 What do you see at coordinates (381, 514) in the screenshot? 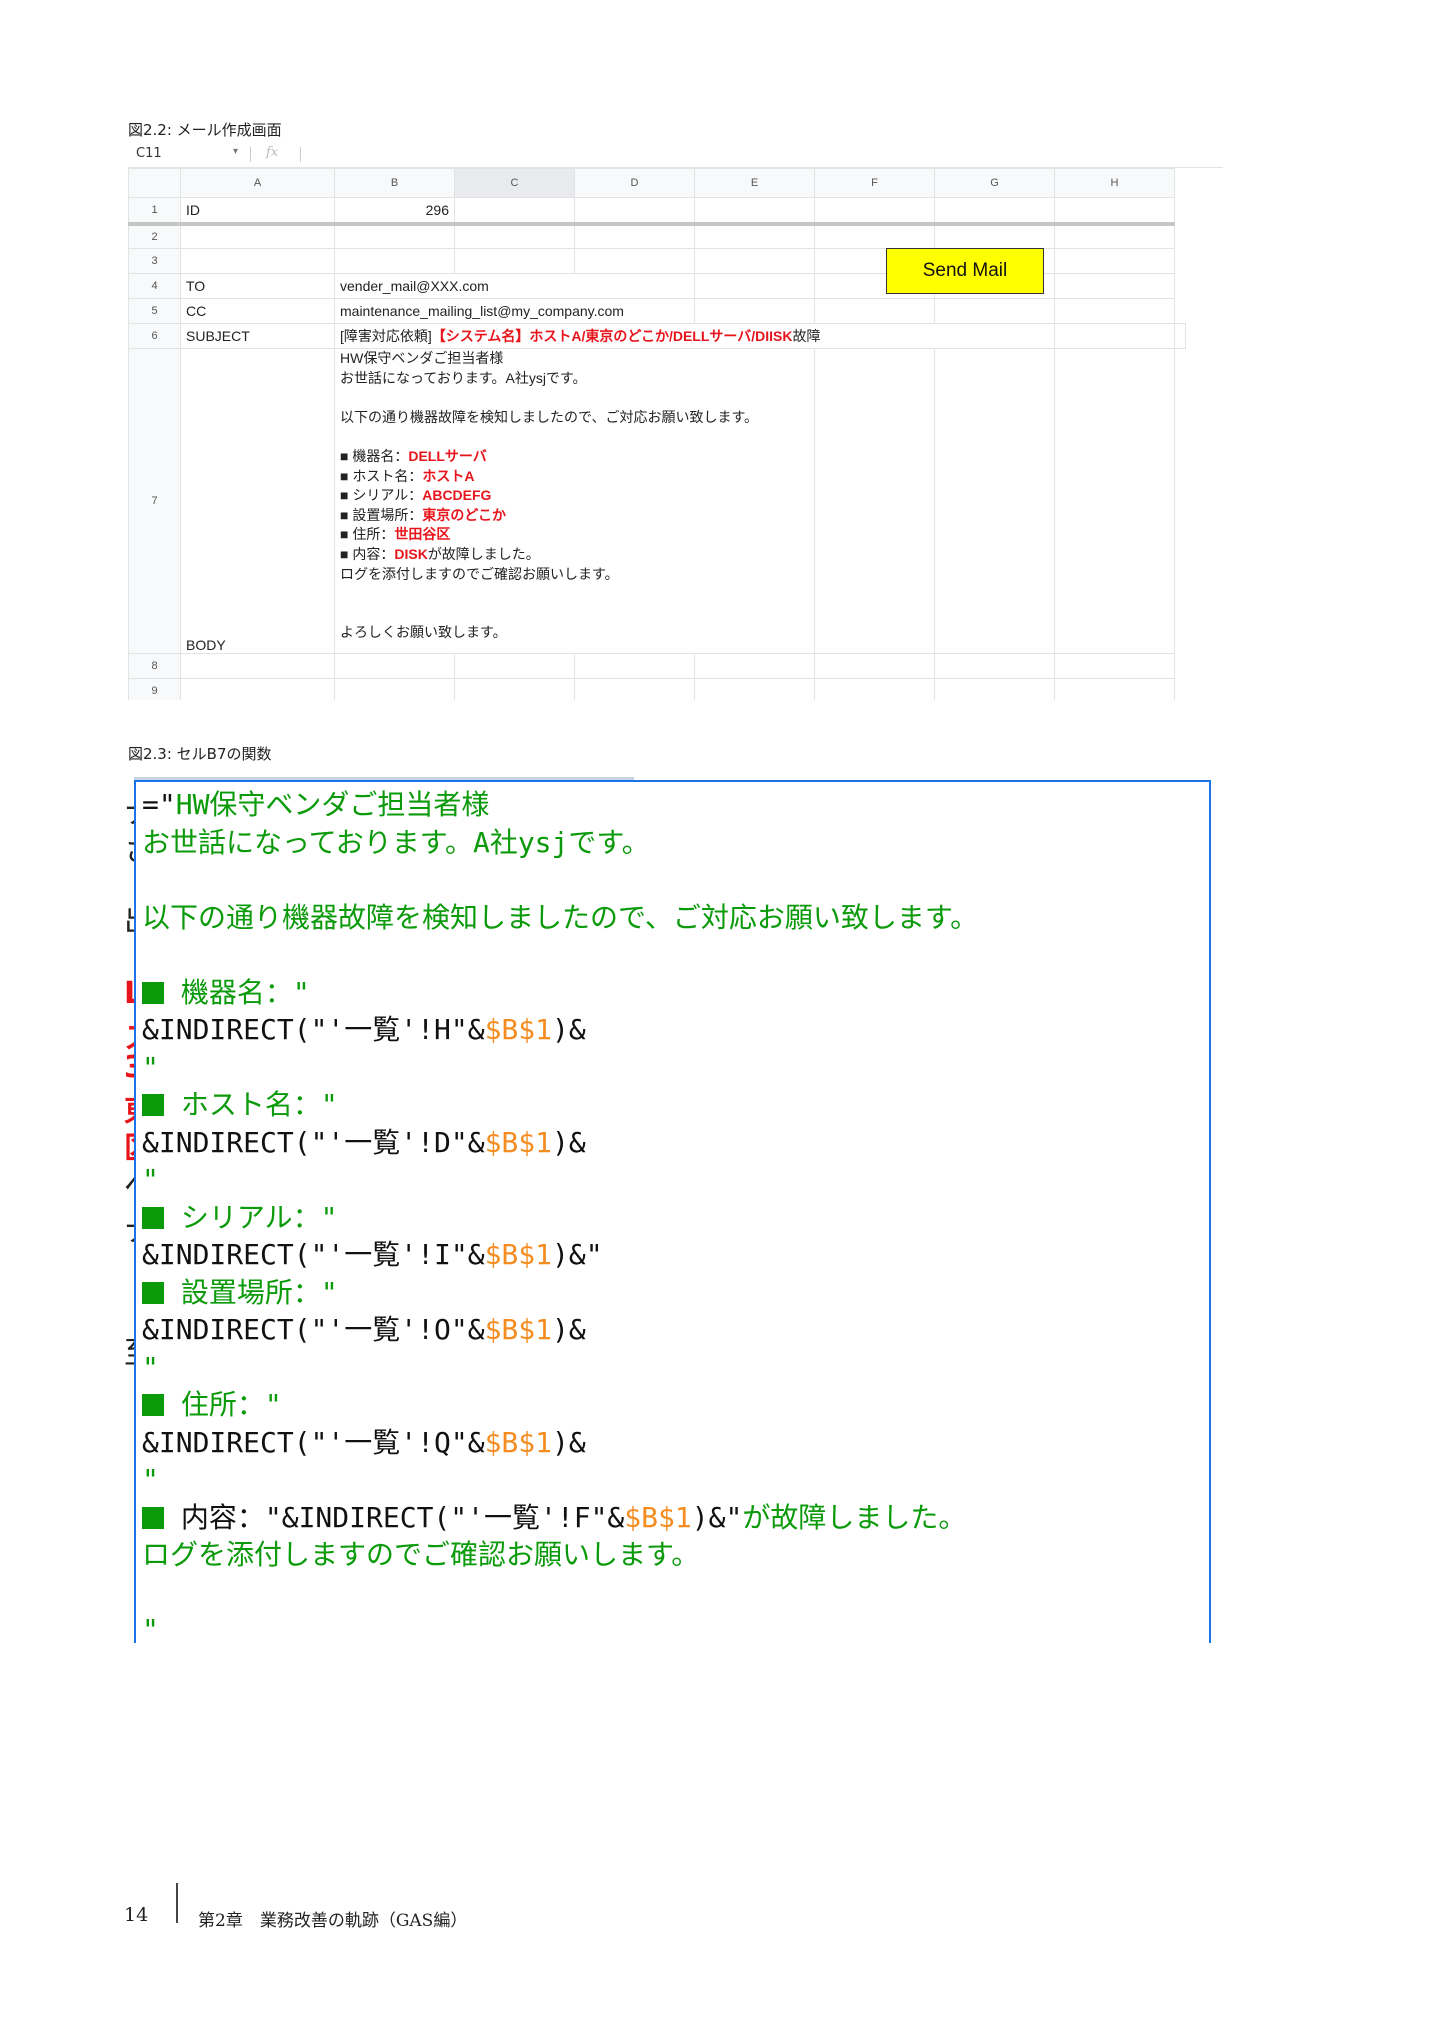
I see `item-label: ■ 設置場所：` at bounding box center [381, 514].